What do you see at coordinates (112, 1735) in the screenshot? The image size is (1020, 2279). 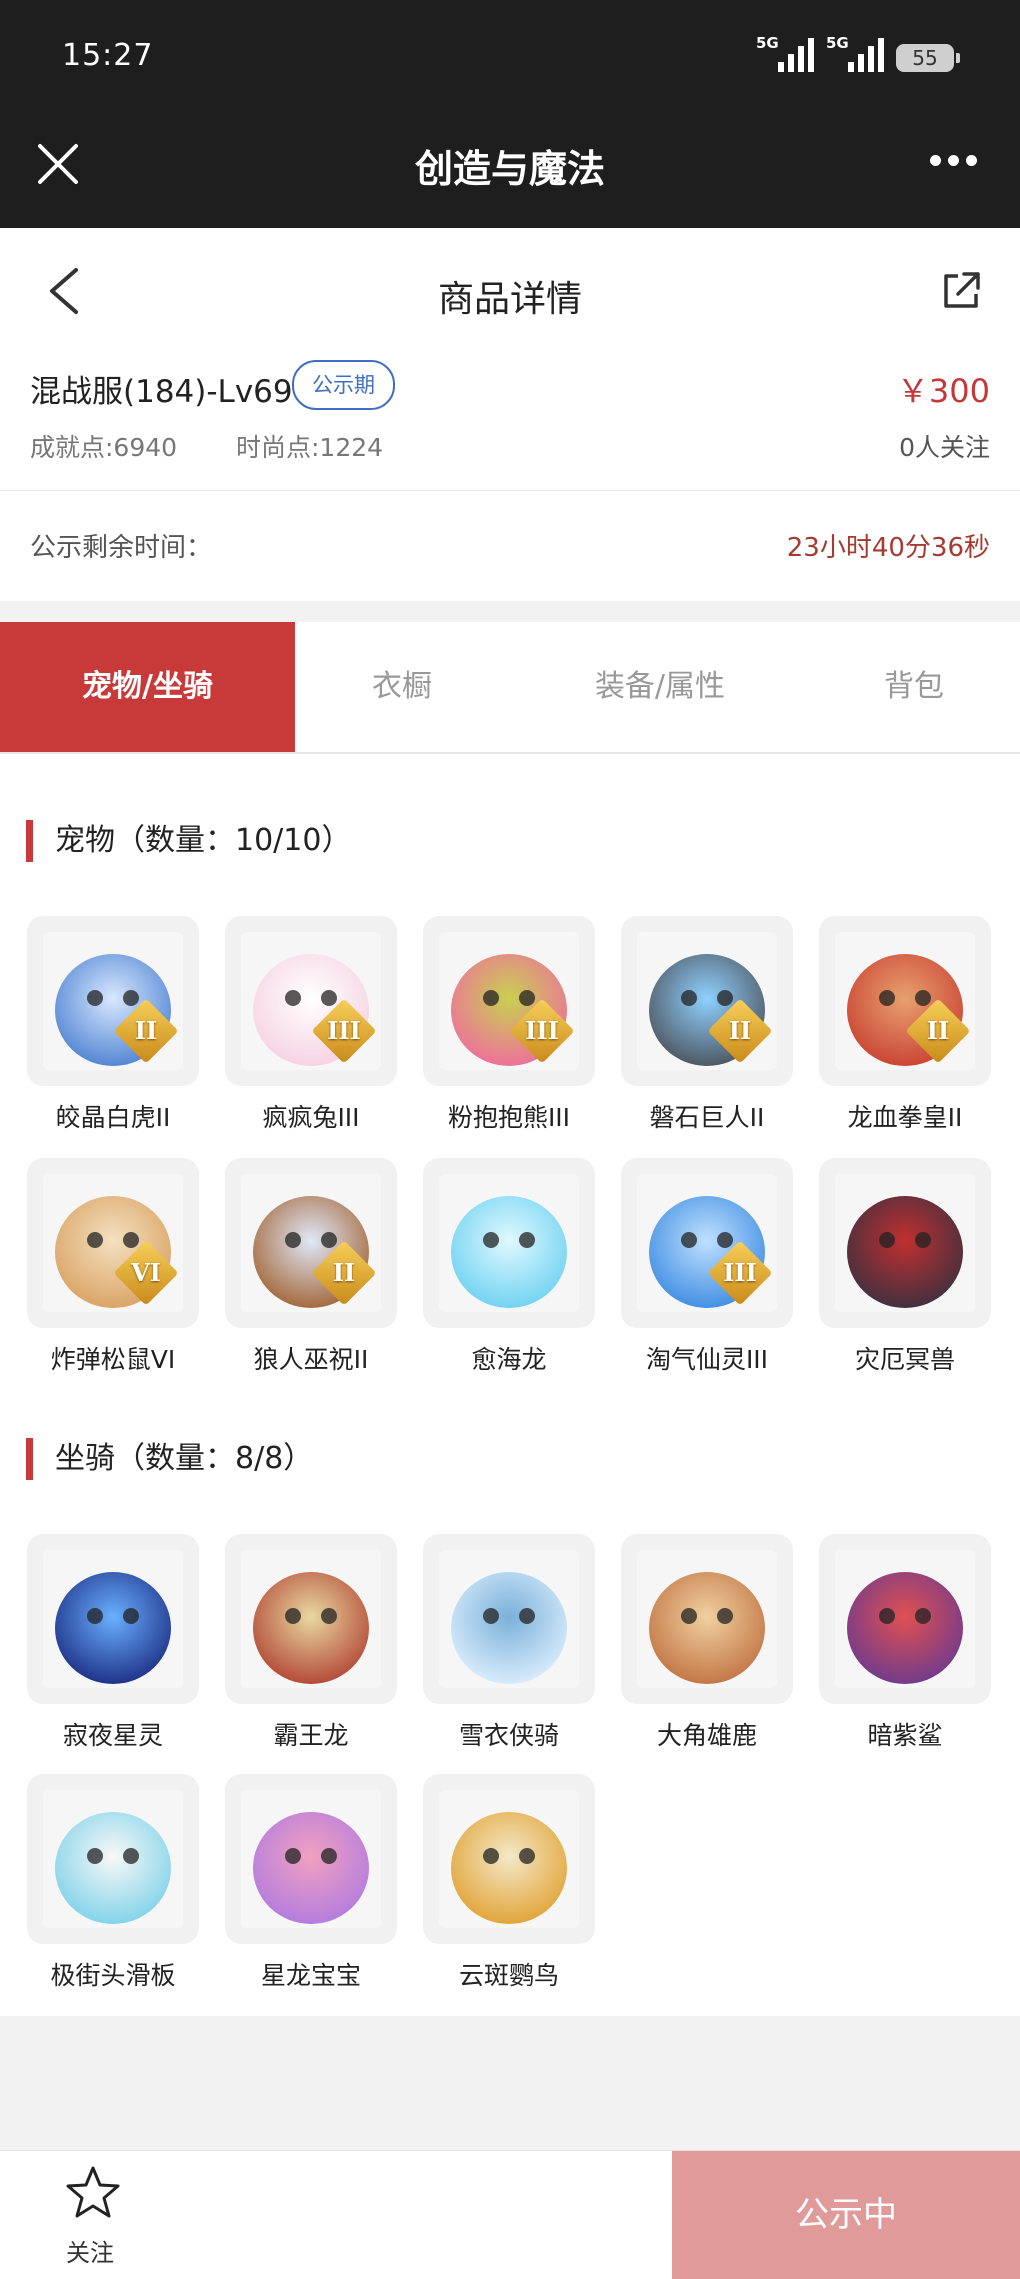 I see `mount-name: 寂夜星灵` at bounding box center [112, 1735].